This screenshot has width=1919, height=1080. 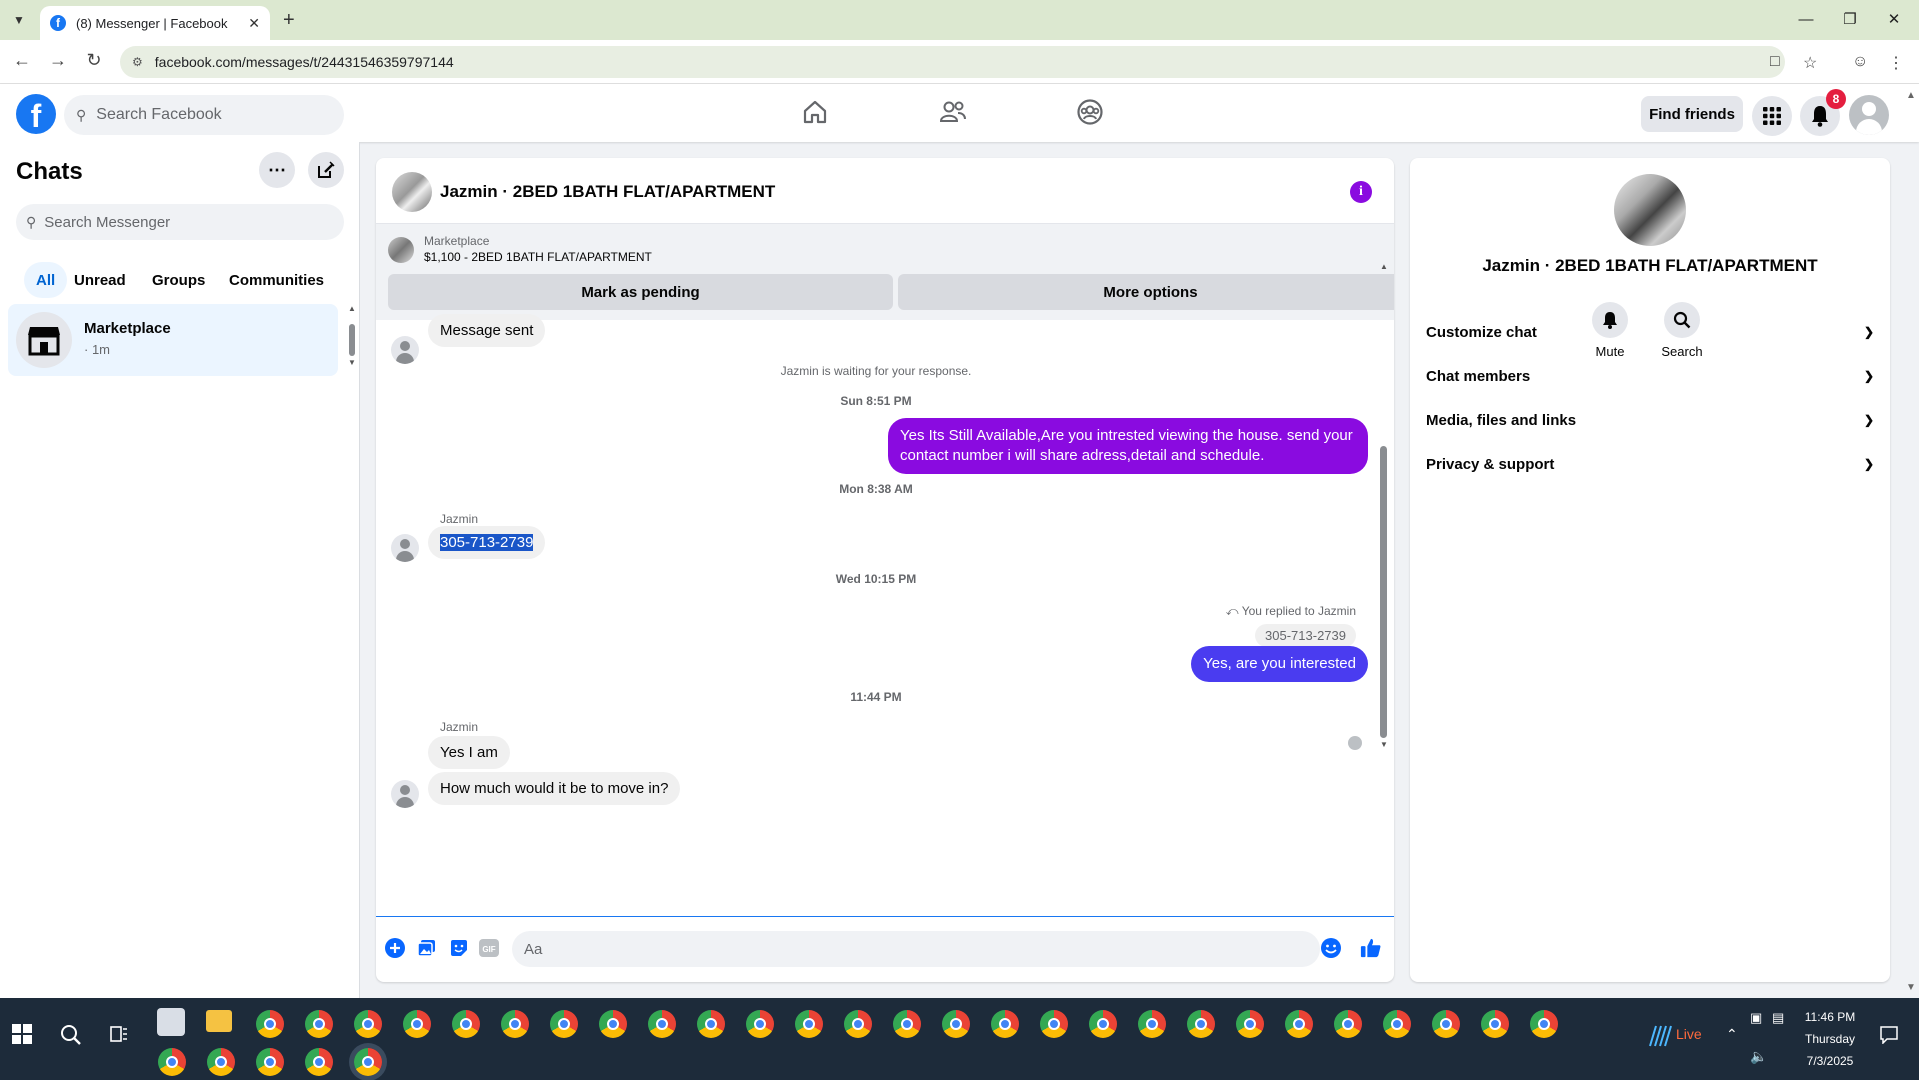 I want to click on privacy-support-section: Privacy & support ❯, so click(x=1650, y=464).